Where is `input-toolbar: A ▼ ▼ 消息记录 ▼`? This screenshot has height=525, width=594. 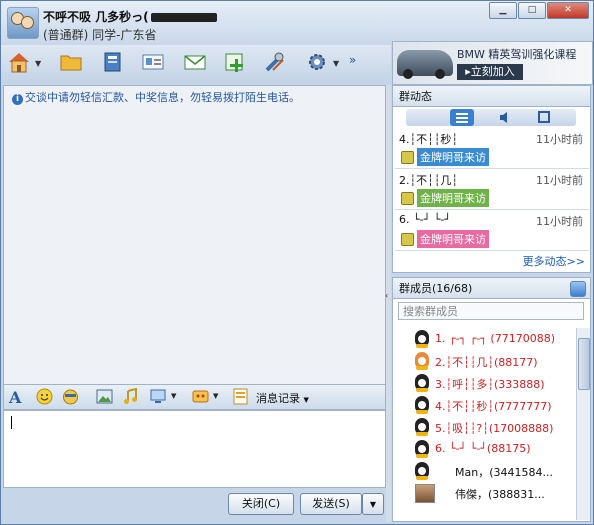 input-toolbar: A ▼ ▼ 消息记录 ▼ is located at coordinates (194, 397).